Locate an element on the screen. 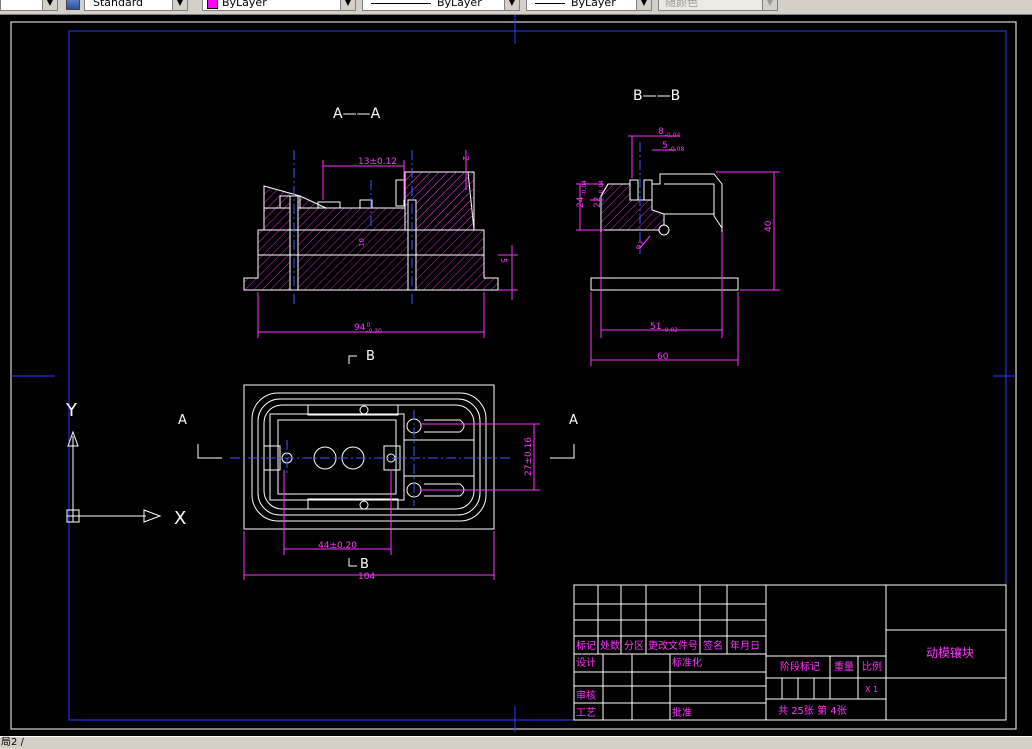 Image resolution: width=1032 pixels, height=749 pixels. previous-combo: ▼ is located at coordinates (29, 5).